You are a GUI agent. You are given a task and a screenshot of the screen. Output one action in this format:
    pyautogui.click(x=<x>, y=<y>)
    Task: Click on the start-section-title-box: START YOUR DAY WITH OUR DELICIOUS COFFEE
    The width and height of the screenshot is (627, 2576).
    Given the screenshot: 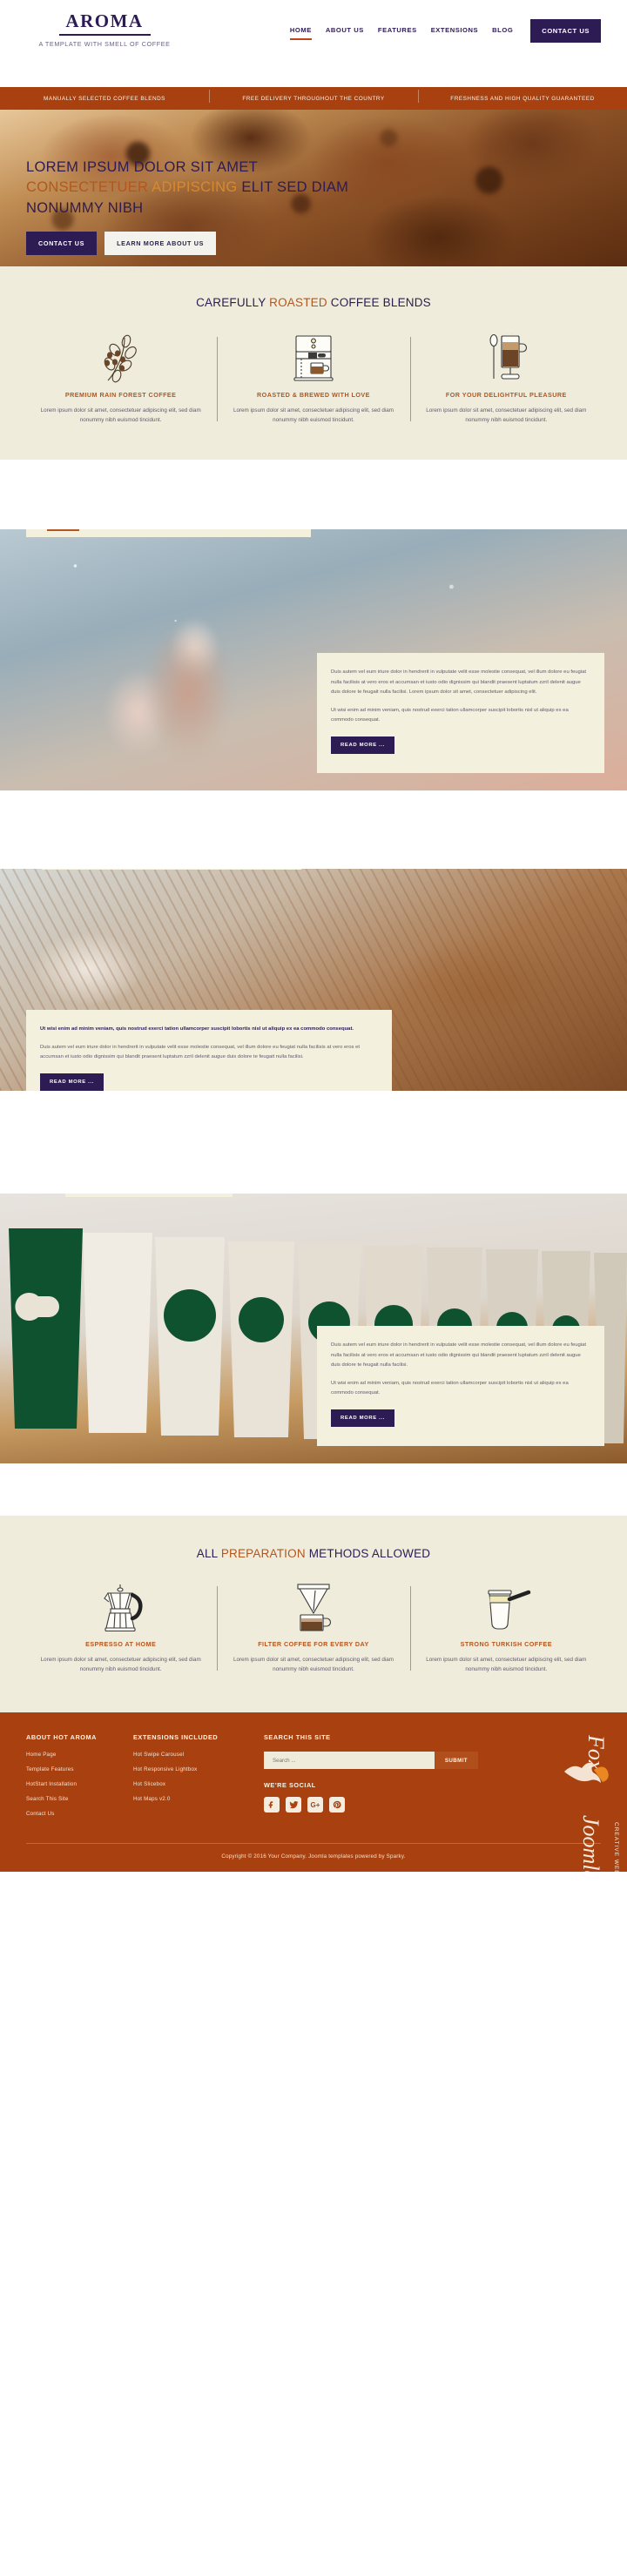 What is the action you would take?
    pyautogui.click(x=168, y=533)
    